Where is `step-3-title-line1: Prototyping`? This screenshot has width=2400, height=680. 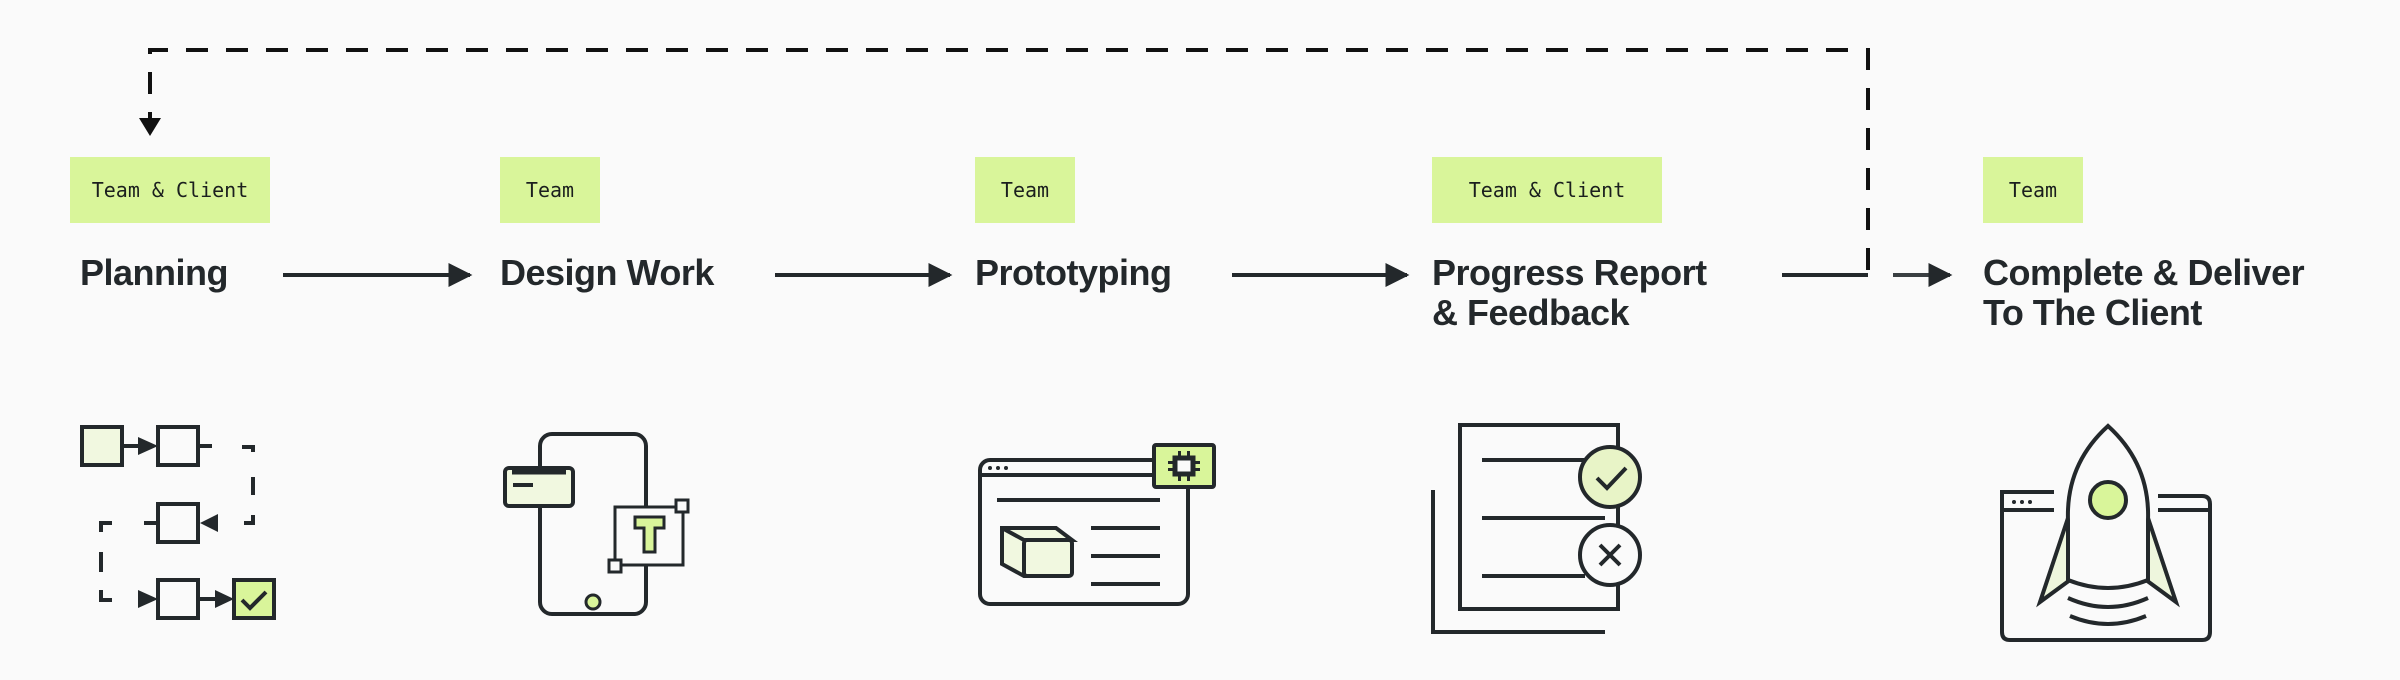
step-3-title-line1: Prototyping is located at coordinates (1073, 272).